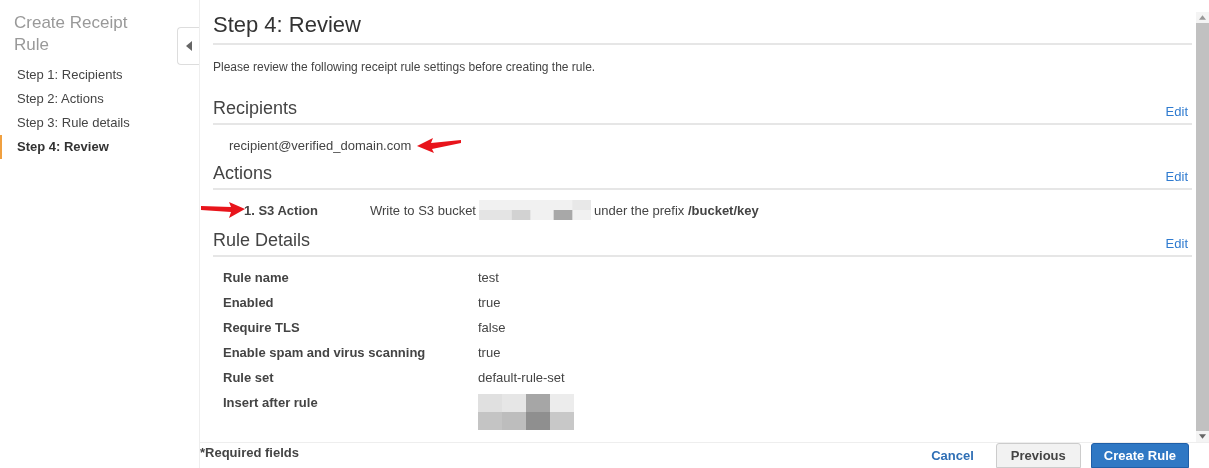 The width and height of the screenshot is (1209, 468). Describe the element at coordinates (243, 173) in the screenshot. I see `section-heading: Actions` at that location.